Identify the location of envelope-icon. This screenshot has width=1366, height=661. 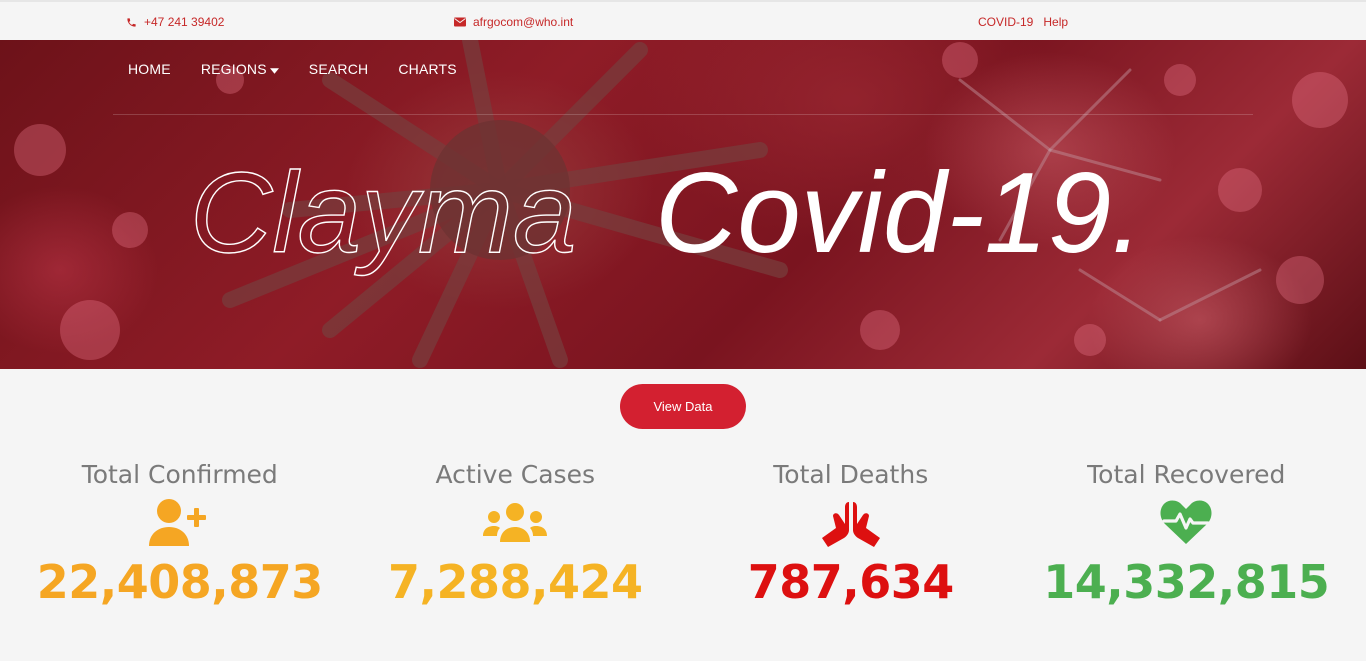
(460, 22).